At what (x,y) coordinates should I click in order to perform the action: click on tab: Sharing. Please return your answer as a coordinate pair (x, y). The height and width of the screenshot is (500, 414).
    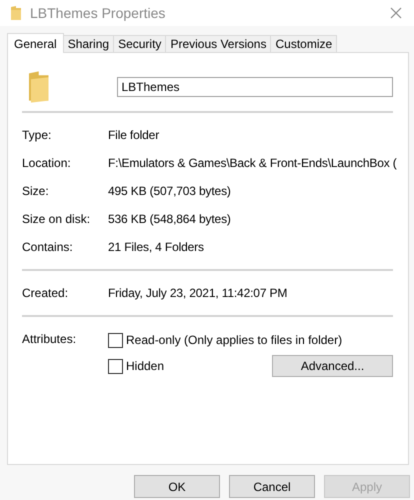
    Looking at the image, I should click on (88, 43).